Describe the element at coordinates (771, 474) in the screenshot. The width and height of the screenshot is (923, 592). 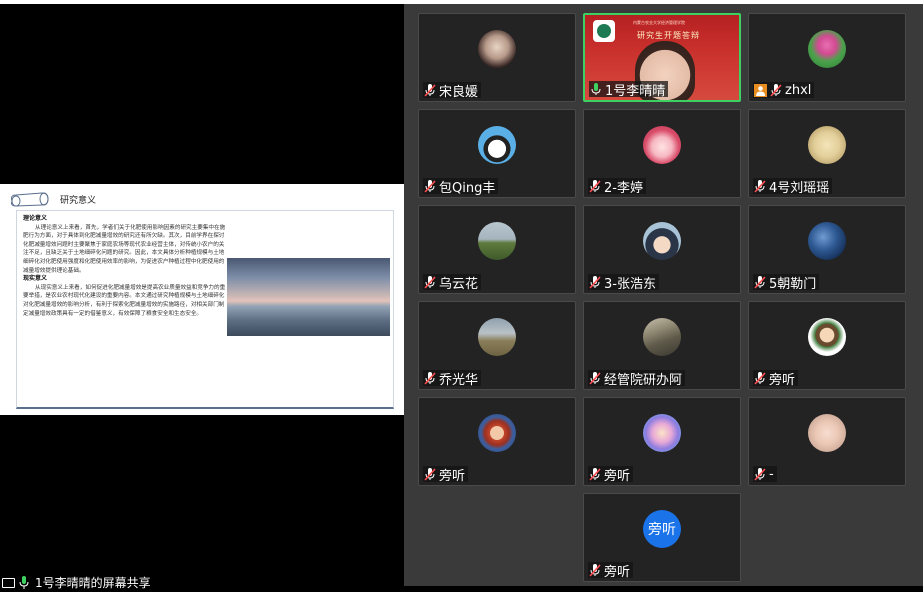
I see `participant-name: -` at that location.